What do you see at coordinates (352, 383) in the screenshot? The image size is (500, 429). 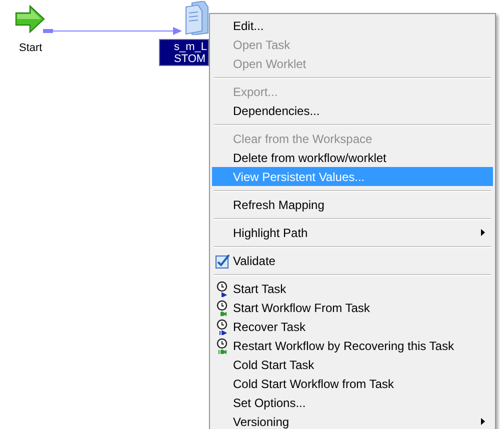 I see `menu-item: Cold Start Workflow from Task` at bounding box center [352, 383].